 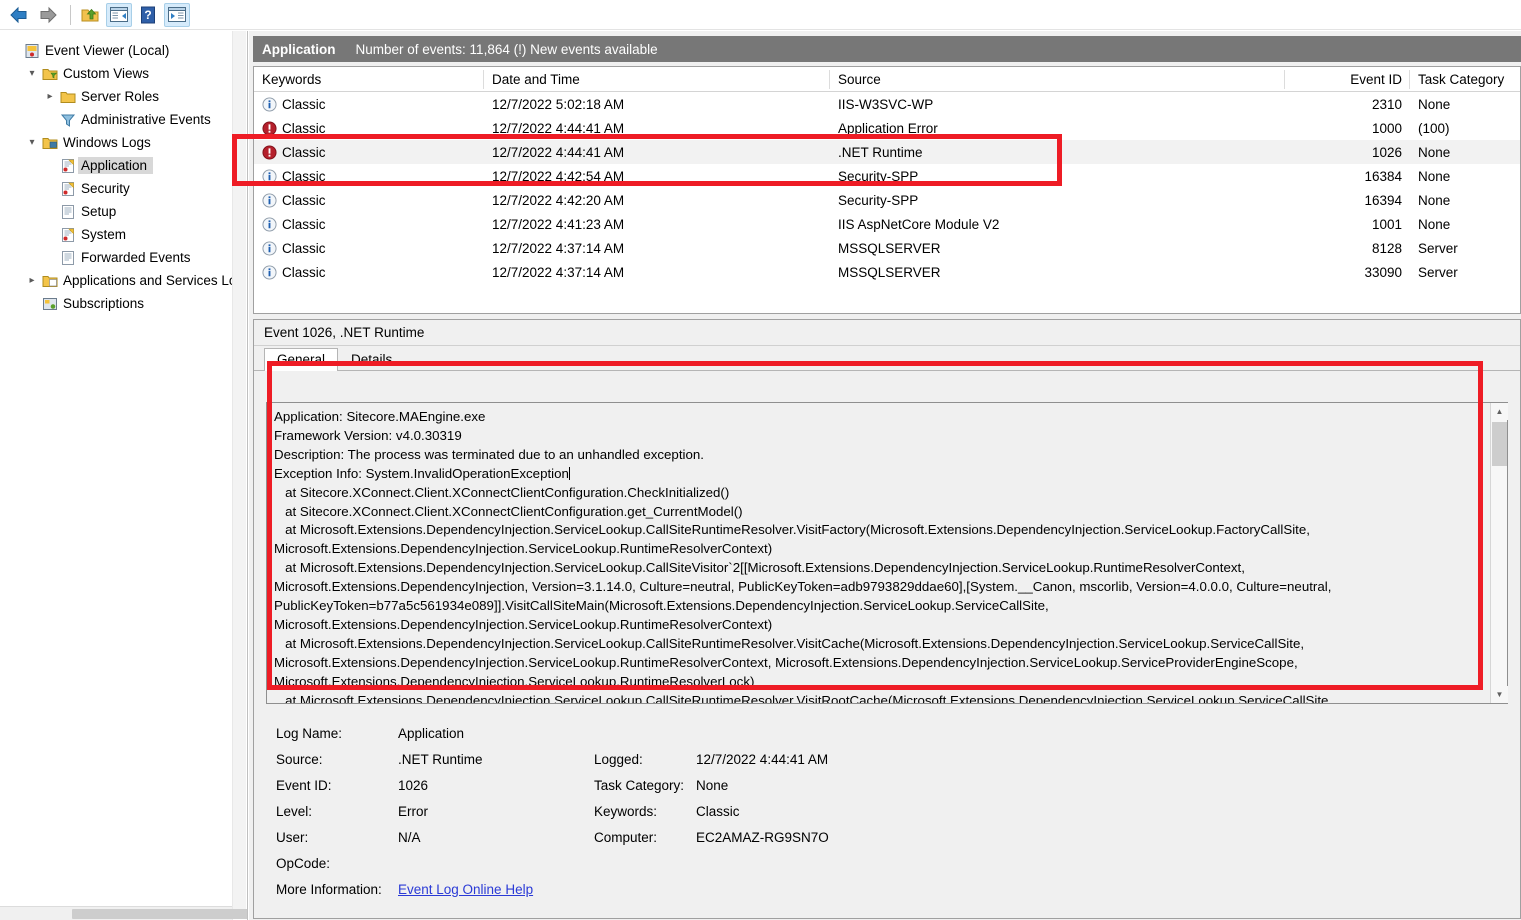 I want to click on tree-item-forwarded-events: Forwarded Events, so click(x=126, y=257).